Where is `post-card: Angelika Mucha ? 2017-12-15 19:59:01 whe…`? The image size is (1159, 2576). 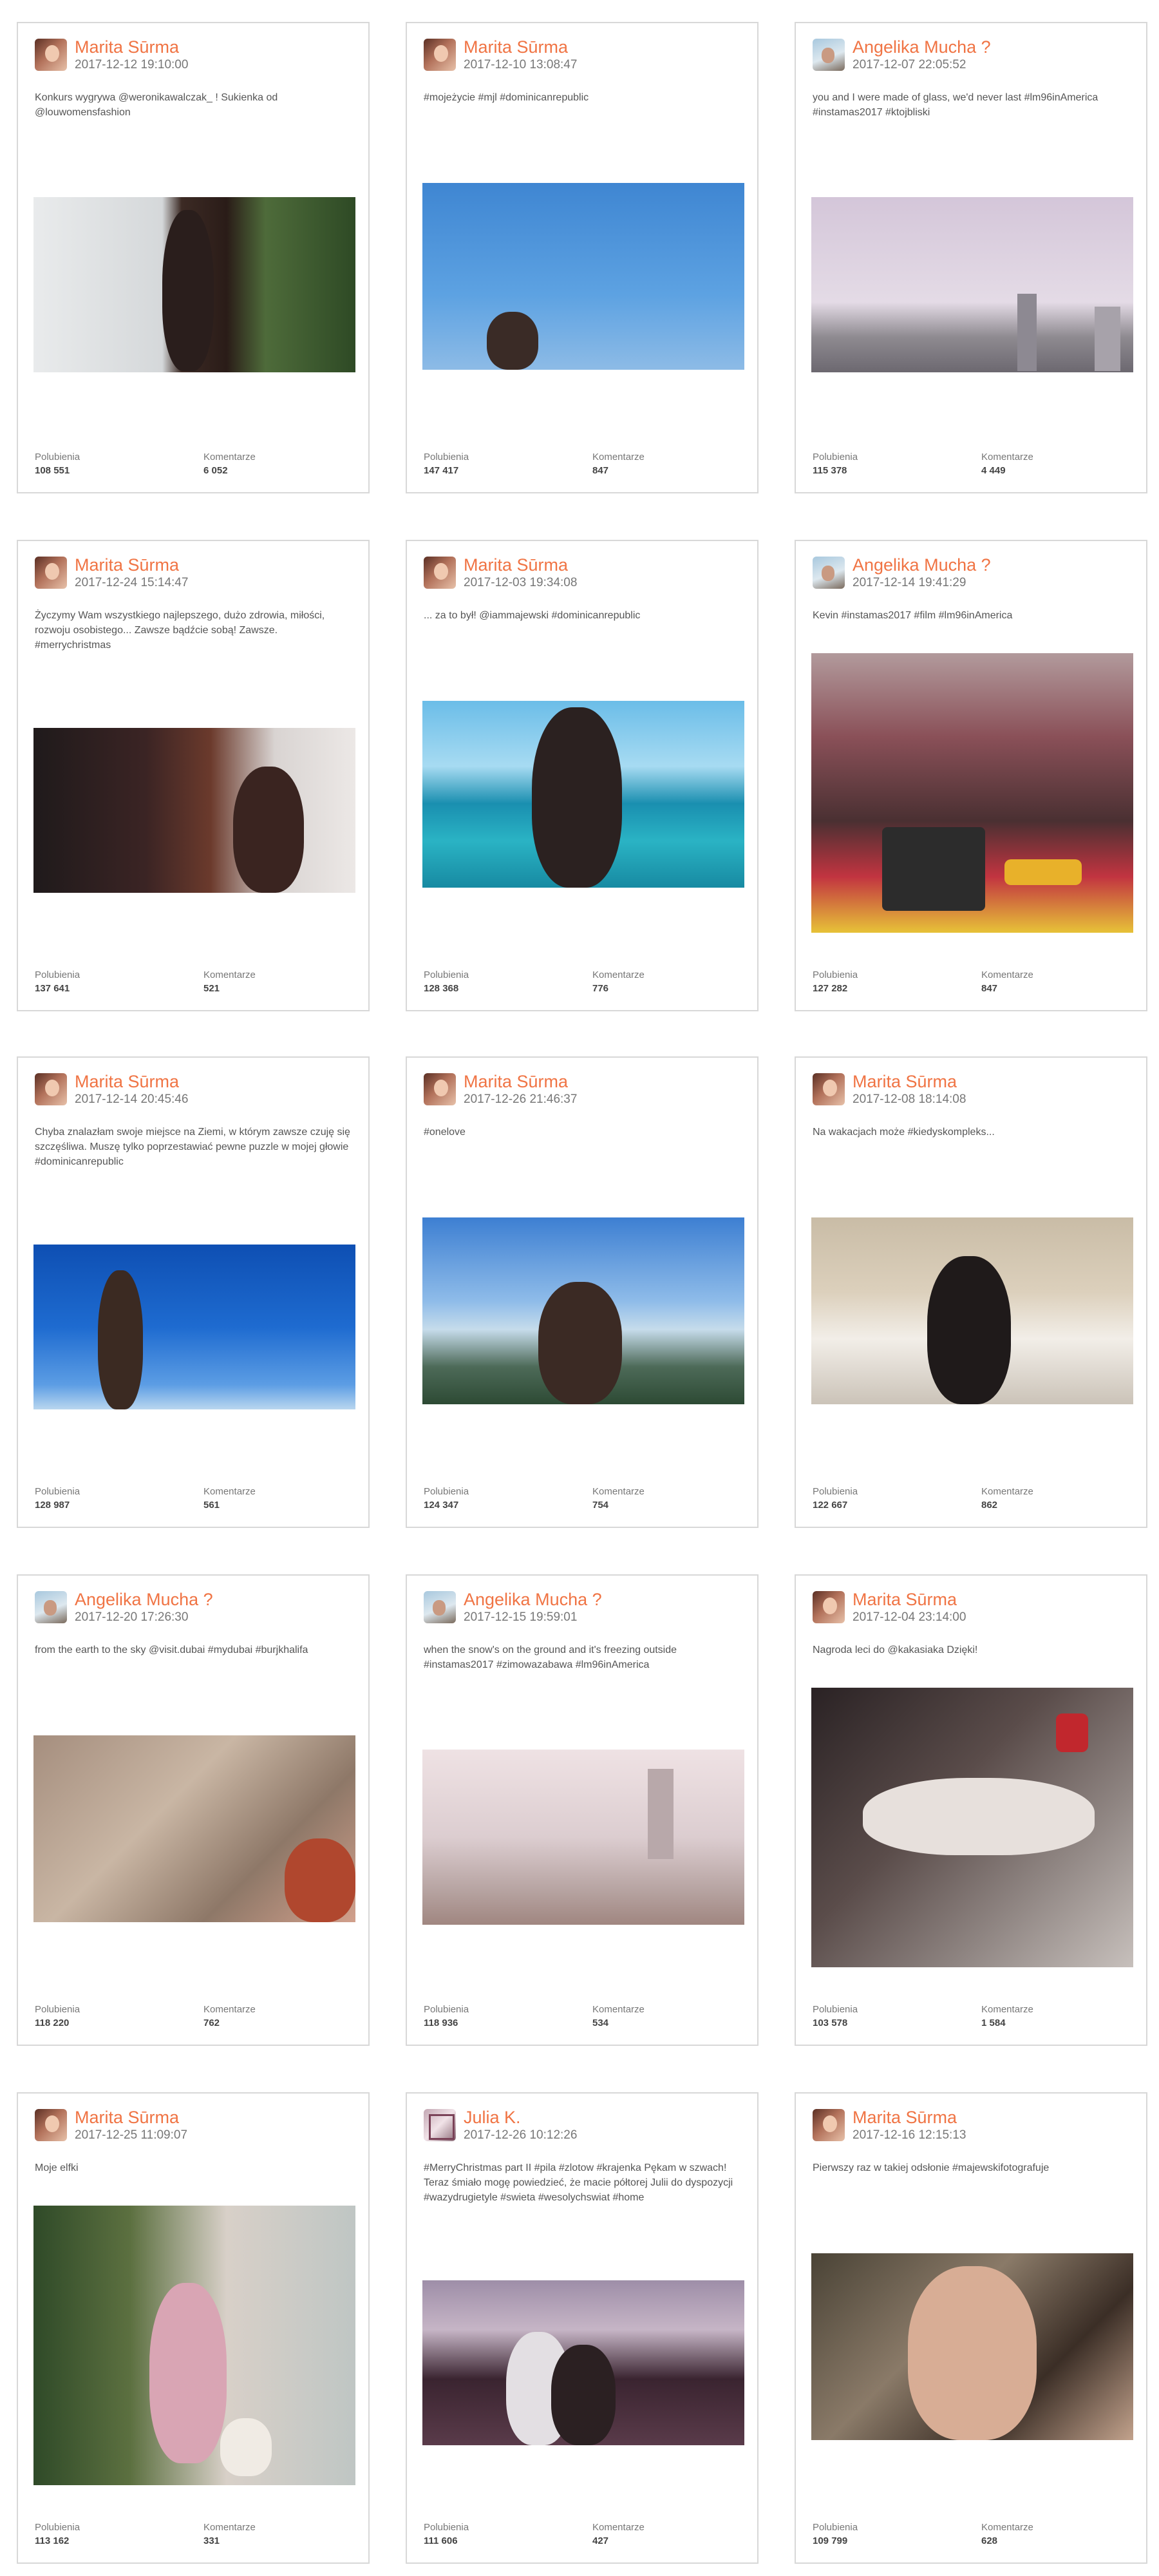
post-card: Angelika Mucha ? 2017-12-15 19:59:01 whe… is located at coordinates (582, 1810).